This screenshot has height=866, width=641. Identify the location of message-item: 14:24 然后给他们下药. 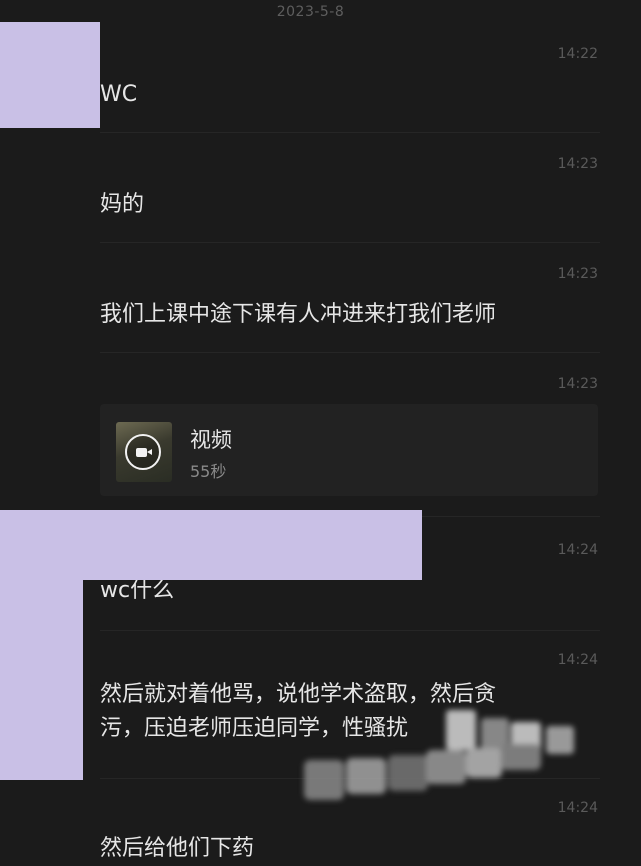
(350, 833).